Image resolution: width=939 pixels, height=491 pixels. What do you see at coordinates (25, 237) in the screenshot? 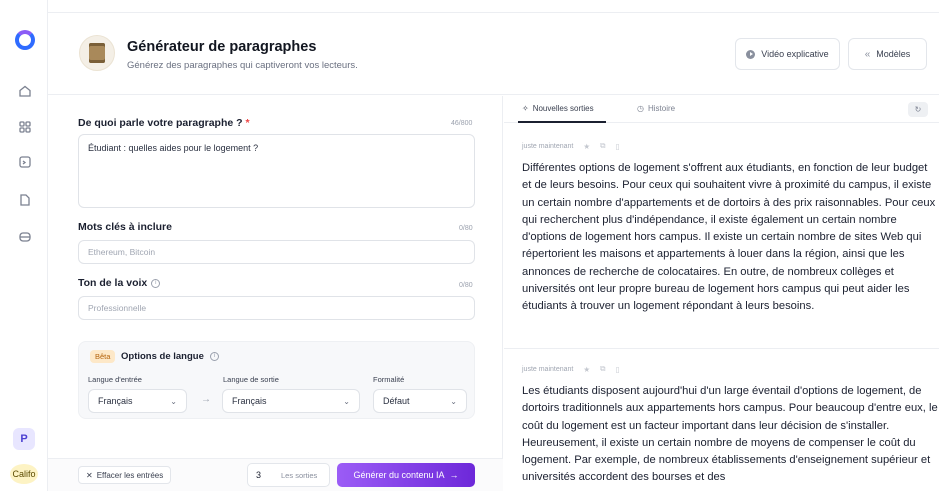
I see `folder-icon` at bounding box center [25, 237].